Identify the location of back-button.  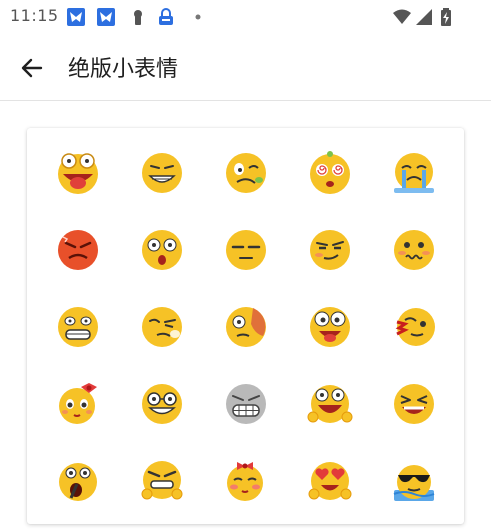
(32, 68).